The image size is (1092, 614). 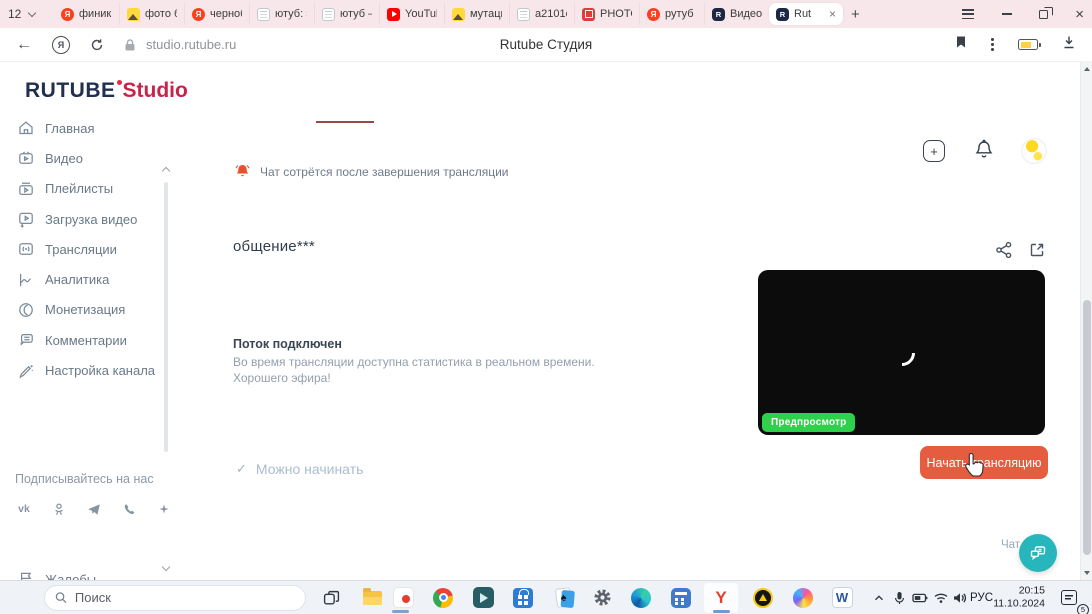 What do you see at coordinates (968, 14) in the screenshot?
I see `browser-menu-icon` at bounding box center [968, 14].